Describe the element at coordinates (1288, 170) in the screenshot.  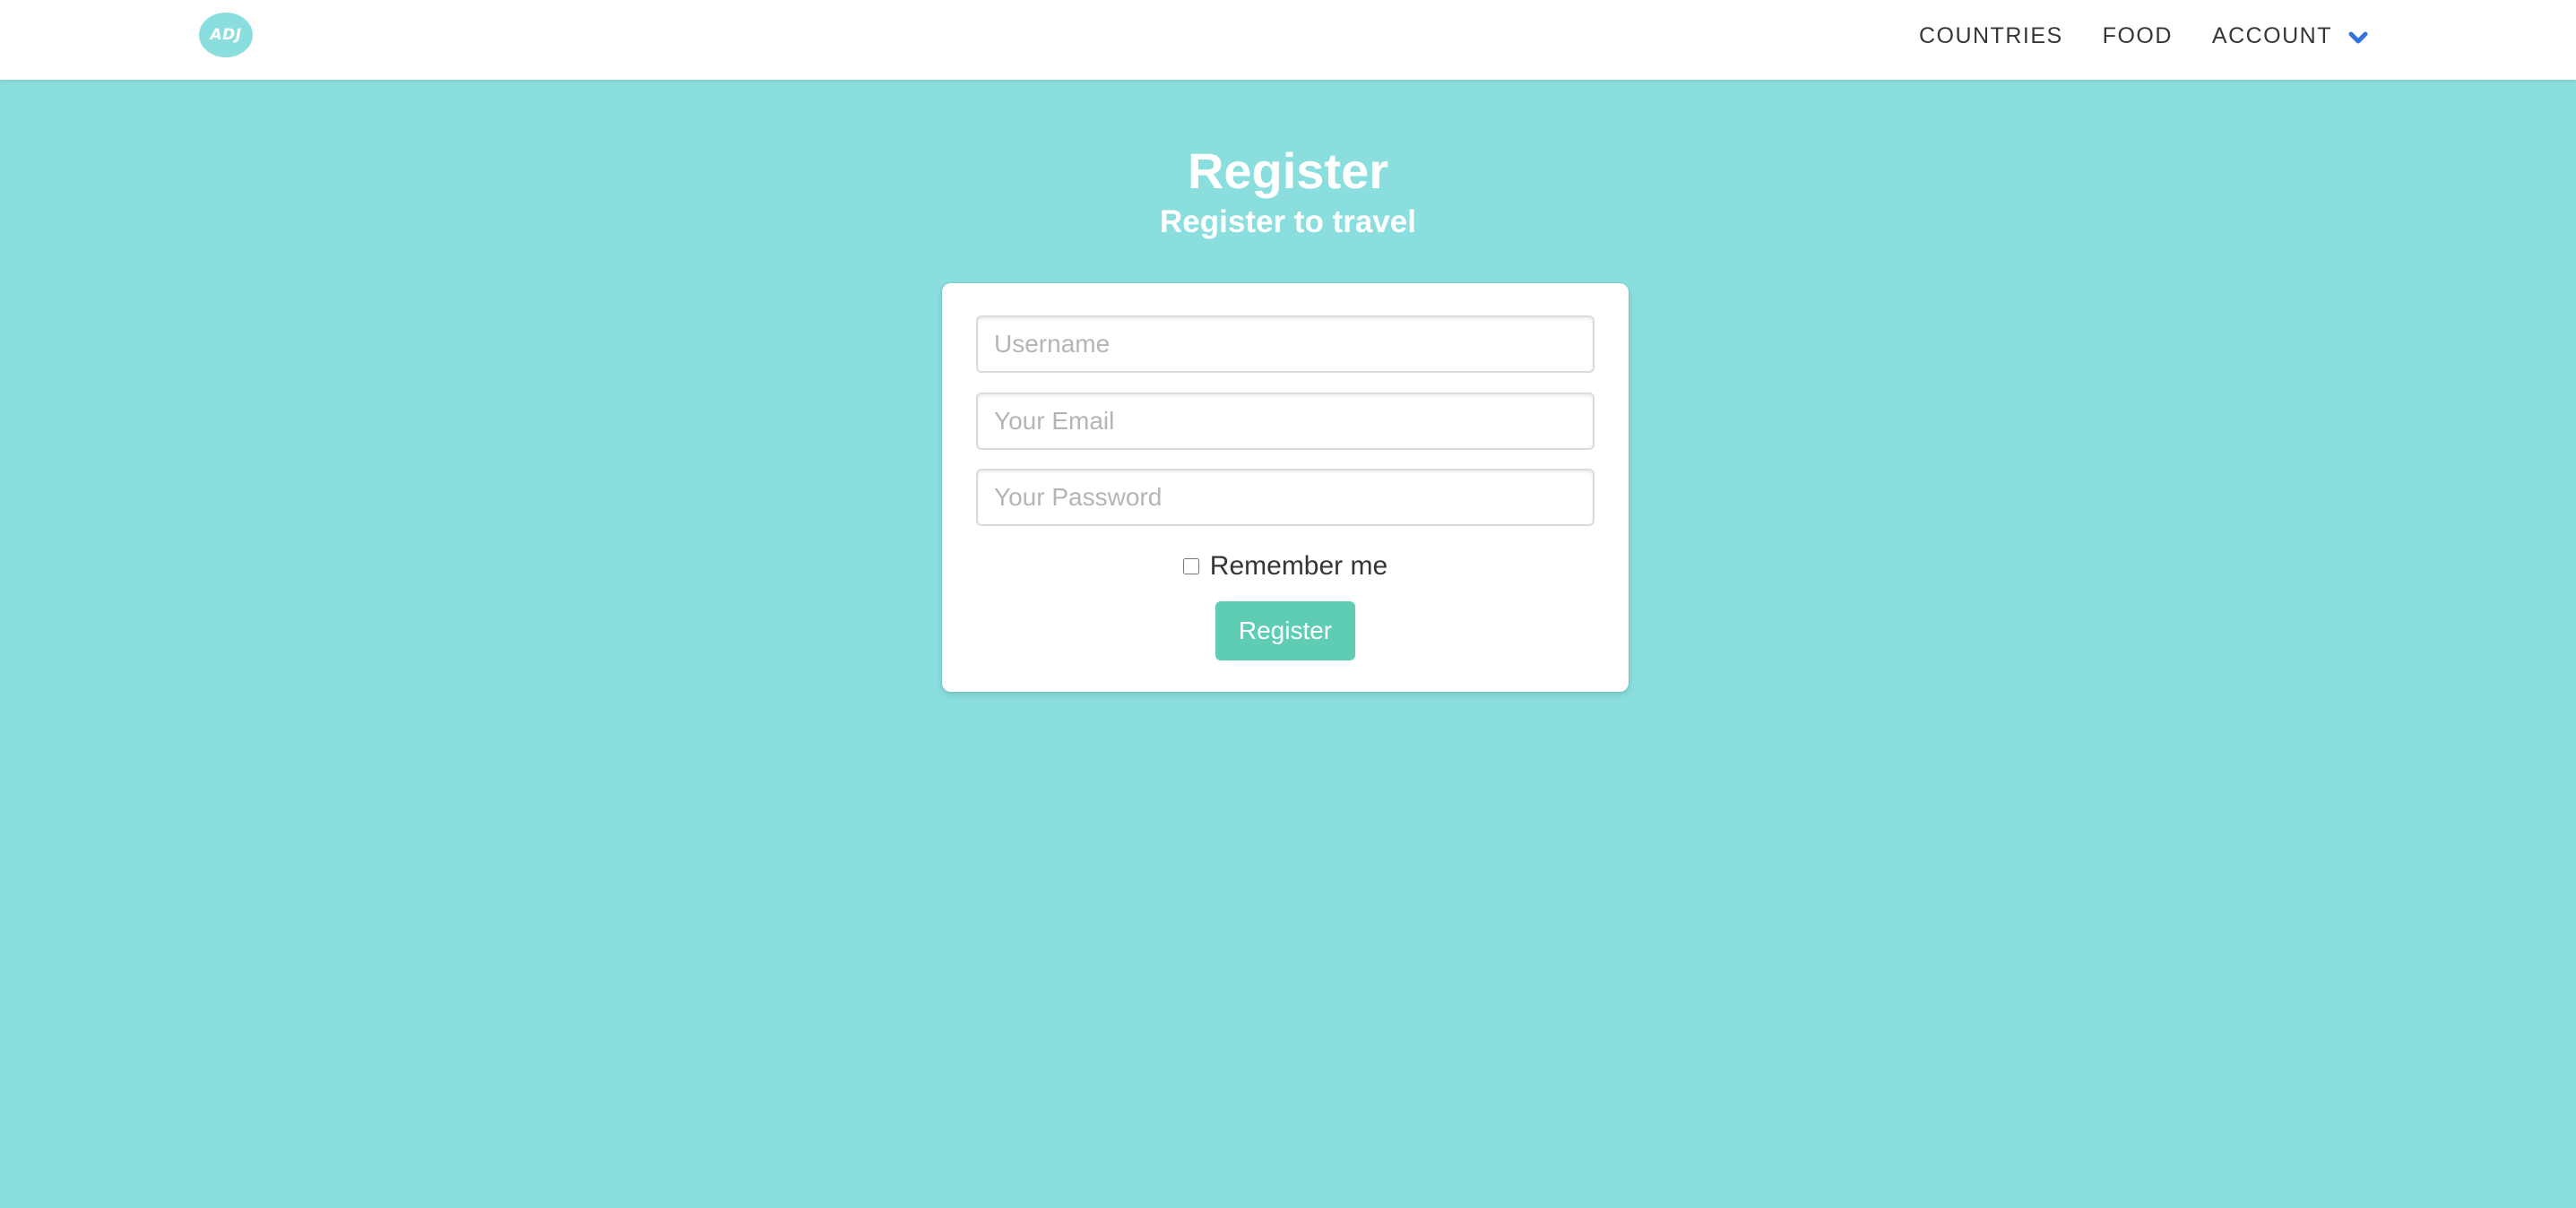
I see `page-title: Register` at that location.